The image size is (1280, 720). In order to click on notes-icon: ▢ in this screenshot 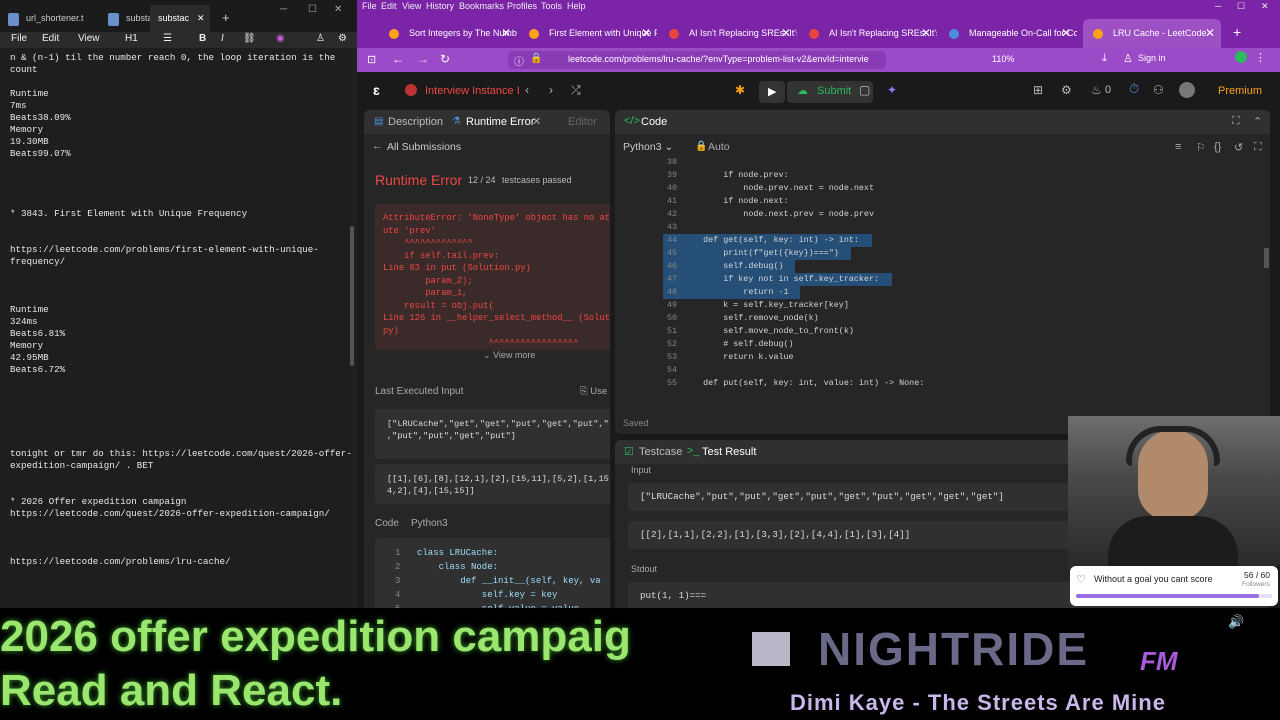, I will do `click(864, 90)`.